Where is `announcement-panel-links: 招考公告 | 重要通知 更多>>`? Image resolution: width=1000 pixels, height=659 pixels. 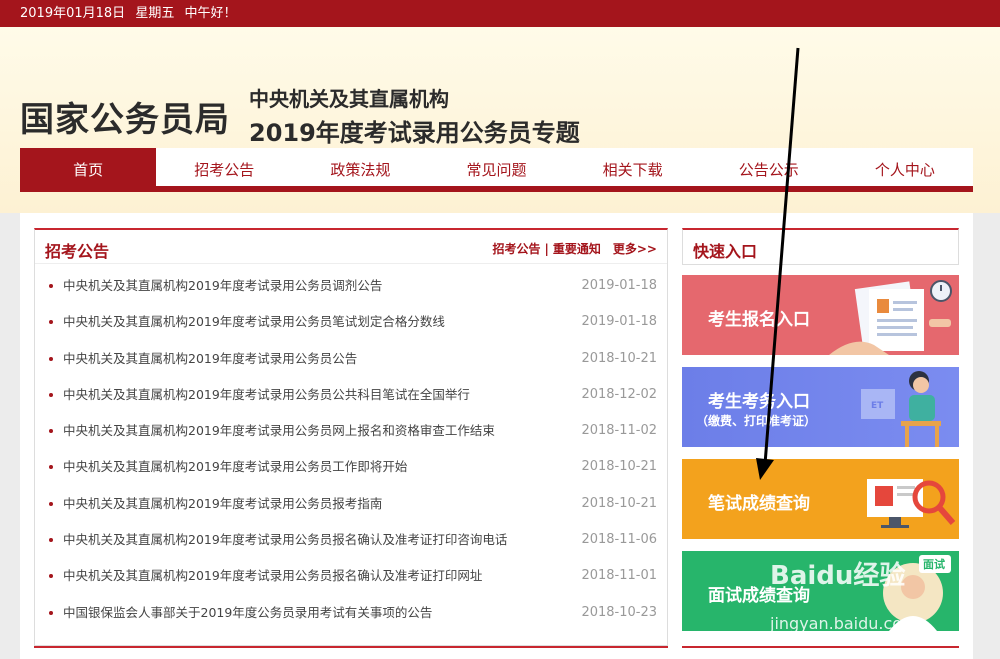
announcement-panel-links: 招考公告 | 重要通知 更多>> is located at coordinates (574, 248).